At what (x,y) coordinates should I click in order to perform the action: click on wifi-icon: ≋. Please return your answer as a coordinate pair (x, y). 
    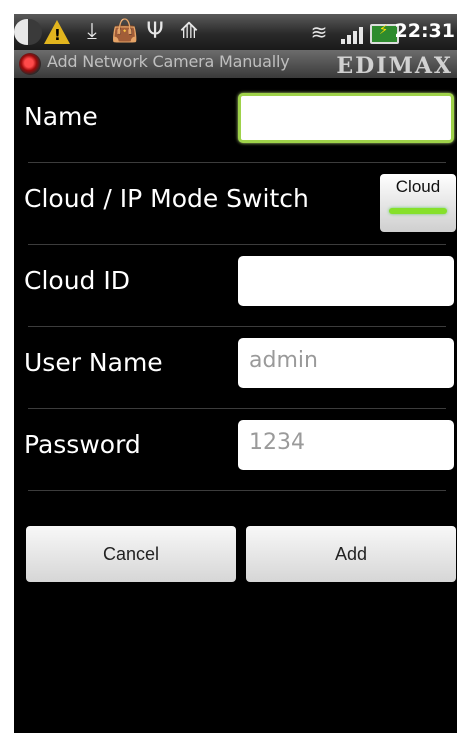
    Looking at the image, I should click on (319, 32).